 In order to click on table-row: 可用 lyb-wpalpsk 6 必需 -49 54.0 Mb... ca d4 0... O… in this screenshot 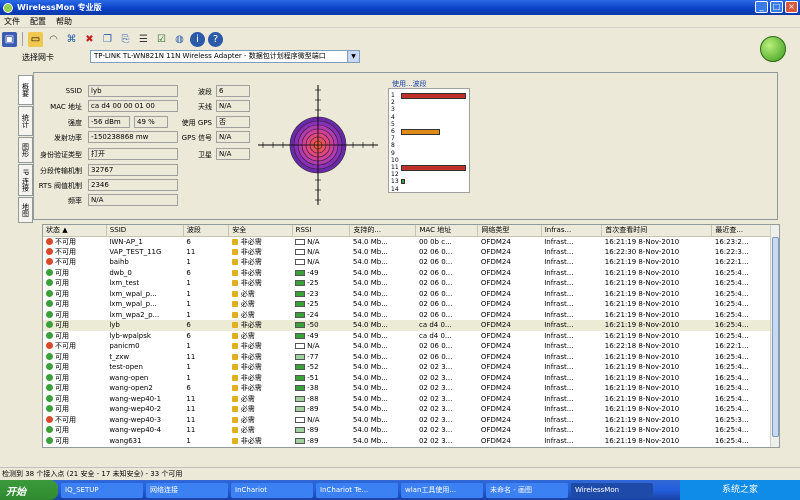, I will do `click(408, 336)`.